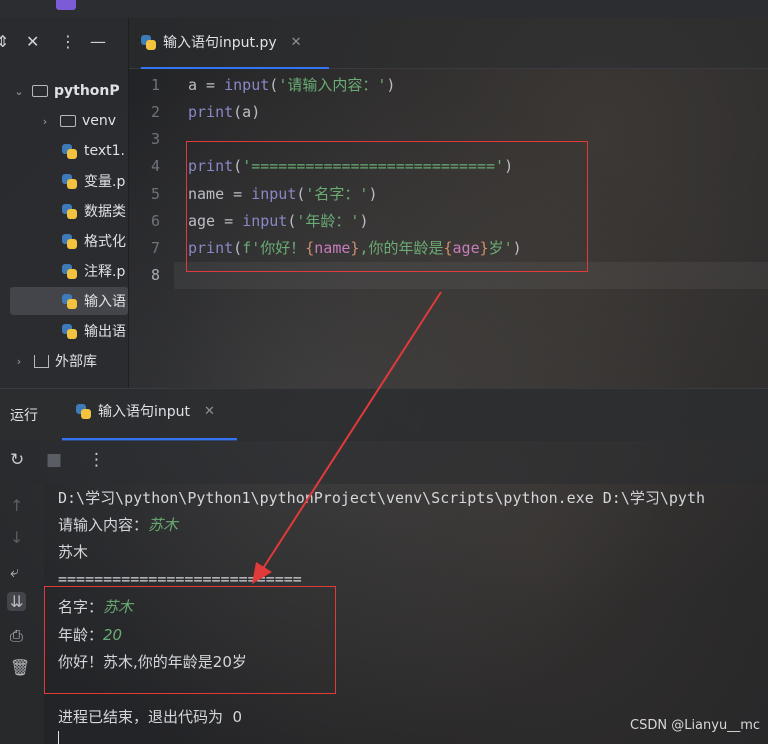 The image size is (768, 744). I want to click on annotation-arrow, so click(347, 437).